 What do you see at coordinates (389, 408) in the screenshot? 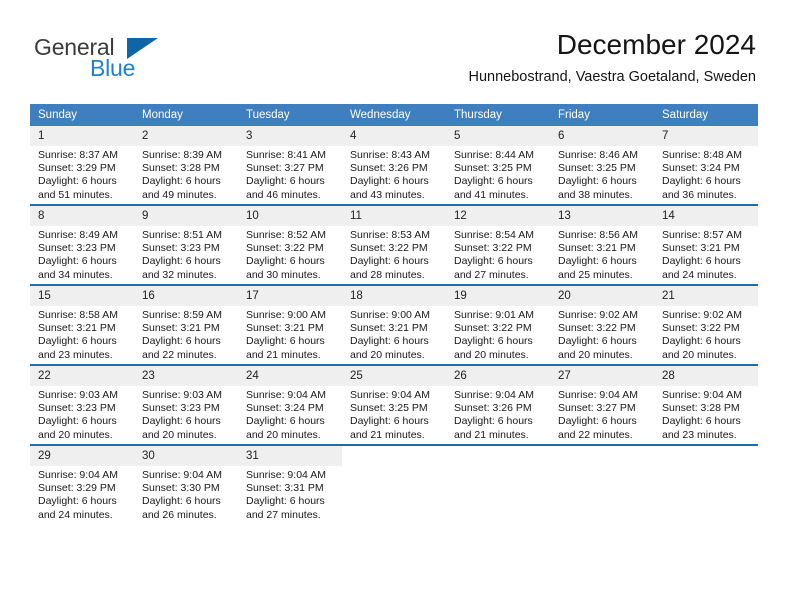
I see `sunset-text: Sunset: 3:25 PM` at bounding box center [389, 408].